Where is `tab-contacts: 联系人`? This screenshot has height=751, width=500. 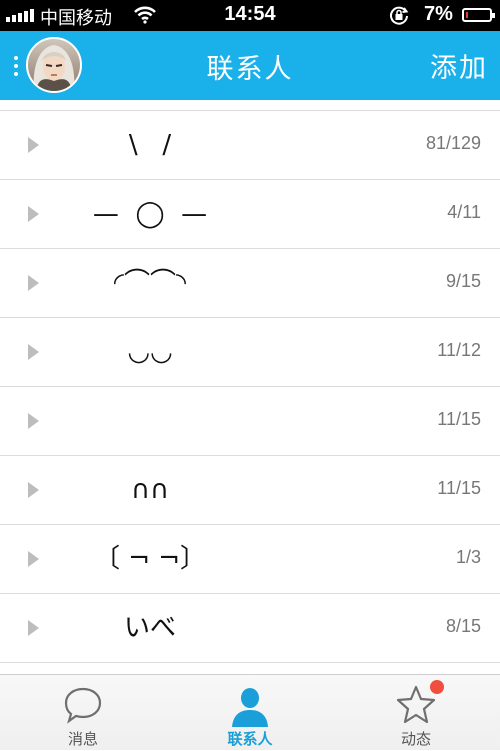 tab-contacts: 联系人 is located at coordinates (250, 713).